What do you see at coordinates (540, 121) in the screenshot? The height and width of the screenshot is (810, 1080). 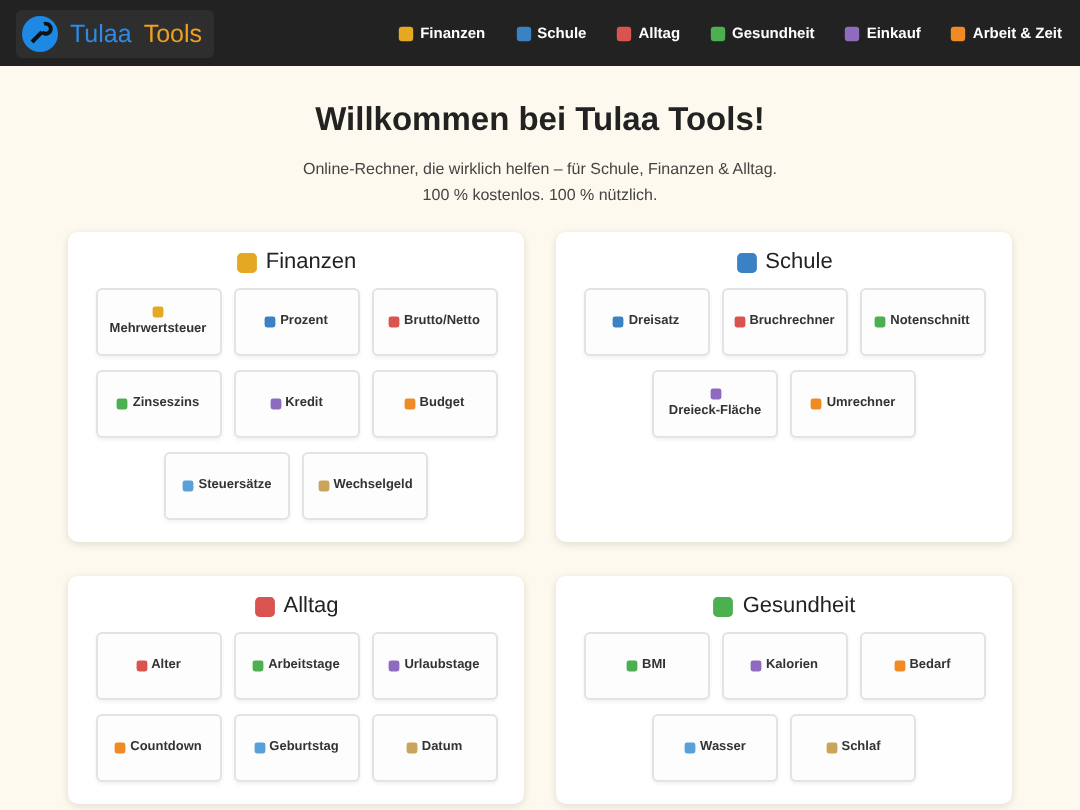 I see `page-title: Willkommen bei Tulaa Tools!` at bounding box center [540, 121].